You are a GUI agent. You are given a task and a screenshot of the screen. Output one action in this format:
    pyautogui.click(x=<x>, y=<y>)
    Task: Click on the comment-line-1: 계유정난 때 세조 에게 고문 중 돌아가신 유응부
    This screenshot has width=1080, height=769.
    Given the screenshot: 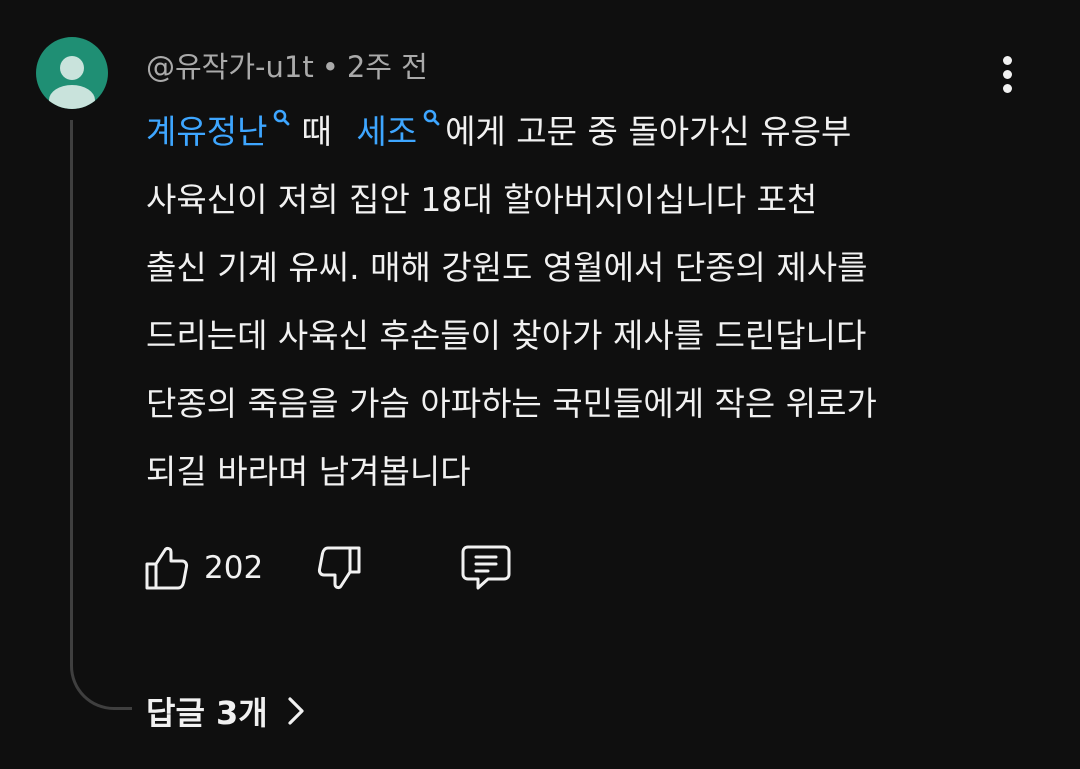 What is the action you would take?
    pyautogui.click(x=596, y=132)
    